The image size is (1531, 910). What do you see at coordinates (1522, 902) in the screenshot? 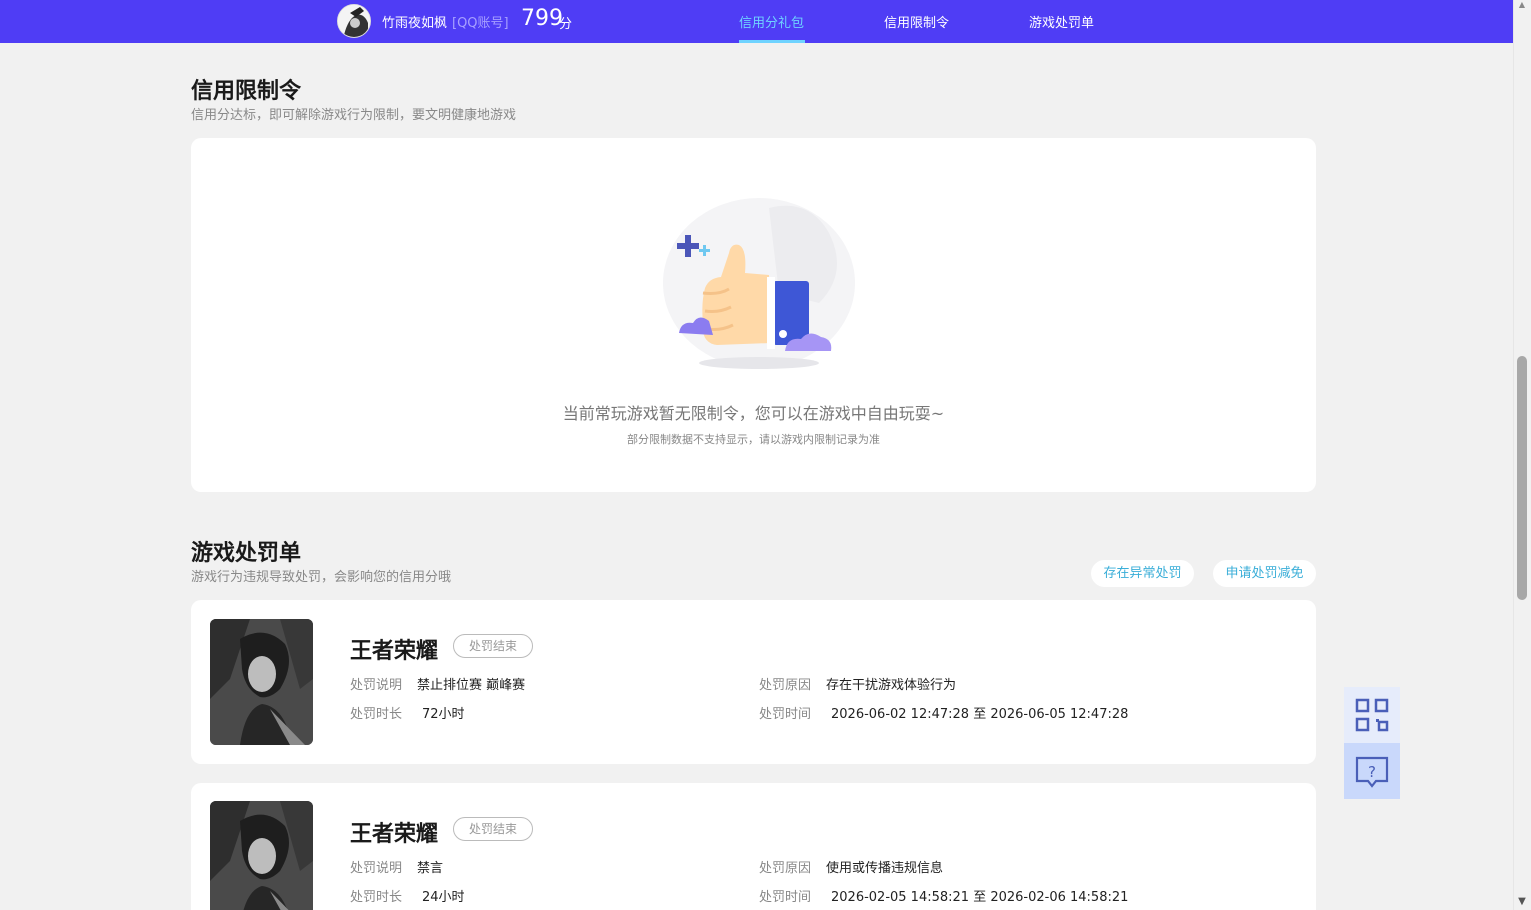
I see `scroll-down-icon: ▼` at bounding box center [1522, 902].